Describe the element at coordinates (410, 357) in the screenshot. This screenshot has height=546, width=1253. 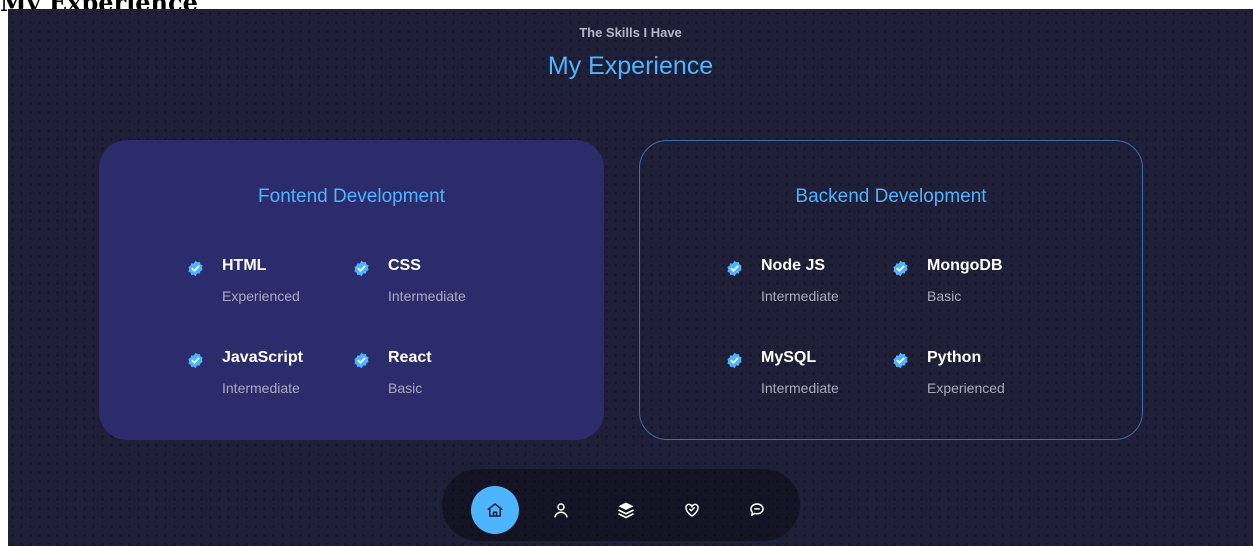
I see `skill-name: React` at that location.